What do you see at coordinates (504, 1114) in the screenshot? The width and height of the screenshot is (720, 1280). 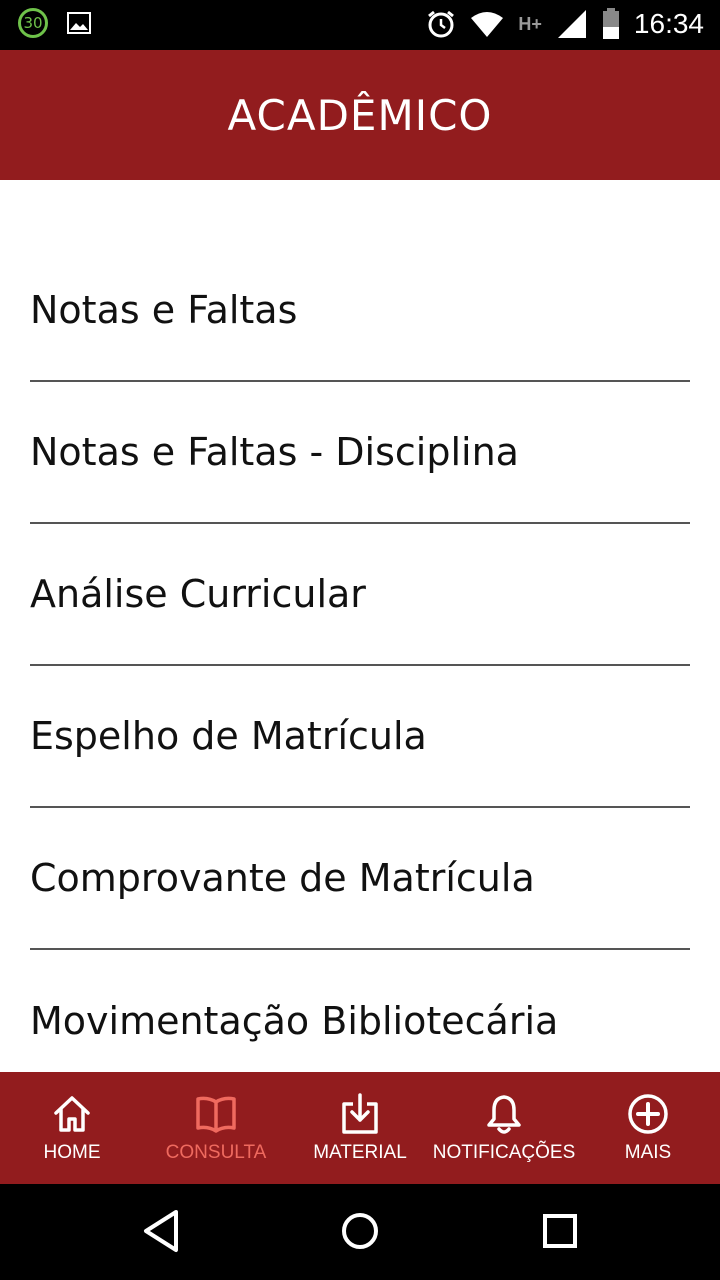 I see `bell-icon` at bounding box center [504, 1114].